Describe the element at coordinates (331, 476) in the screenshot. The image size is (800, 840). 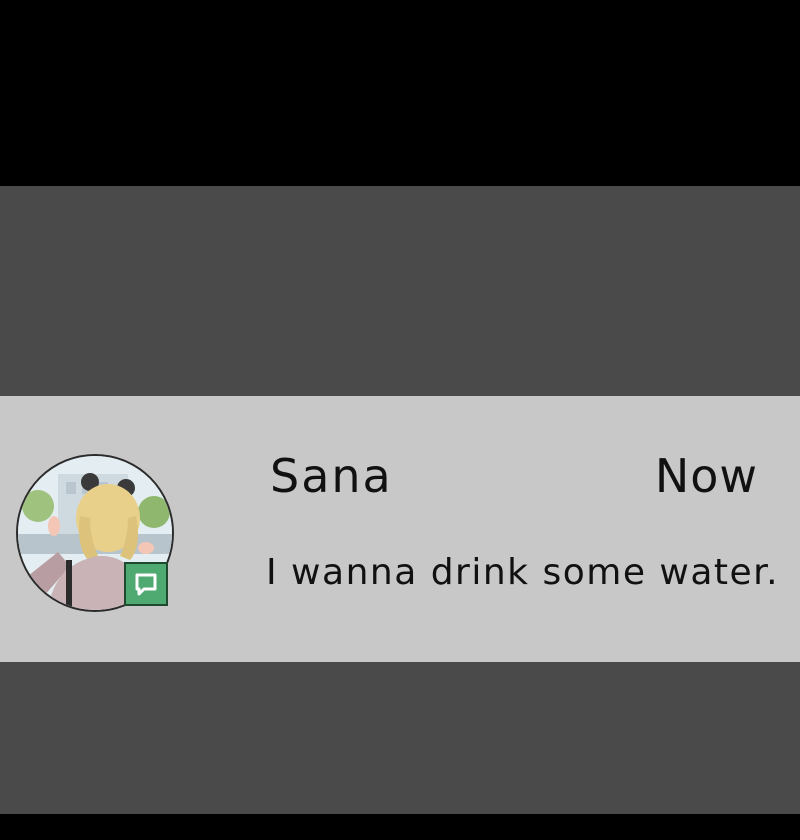
I see `sender-name: Sana` at that location.